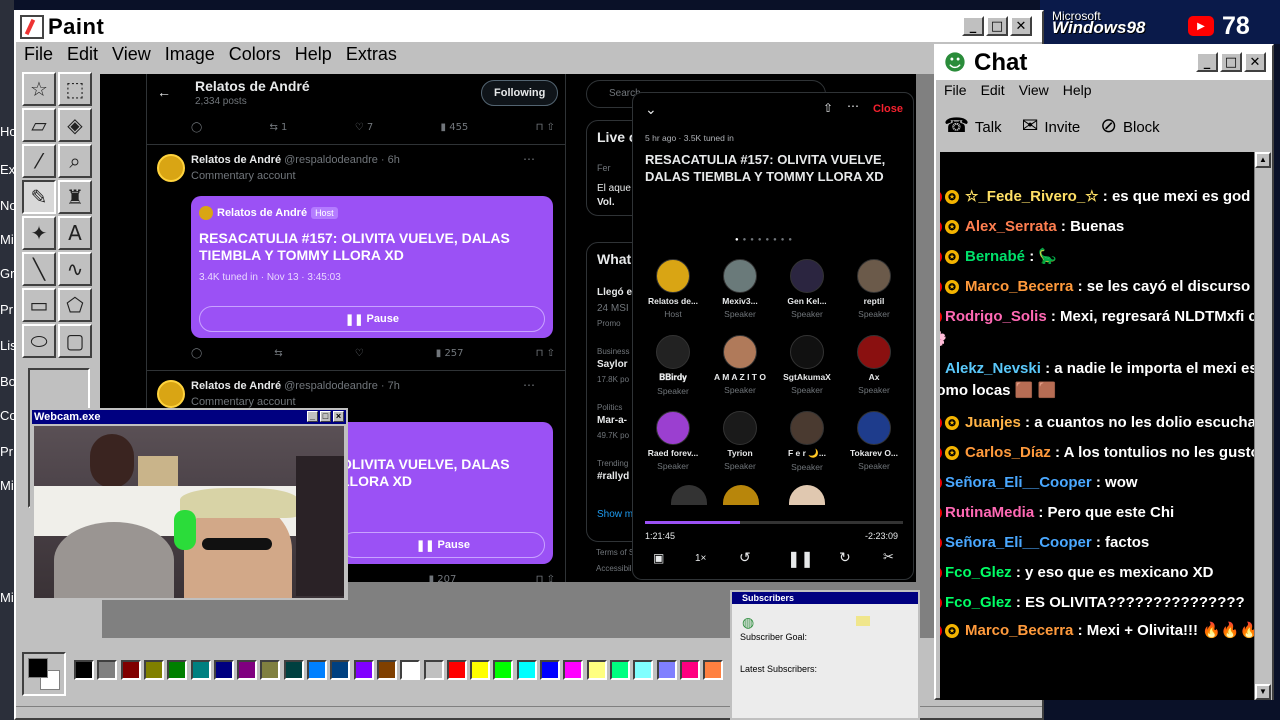 The height and width of the screenshot is (720, 1280). Describe the element at coordinates (364, 130) in the screenshot. I see `like-icon: ♡ 7` at that location.